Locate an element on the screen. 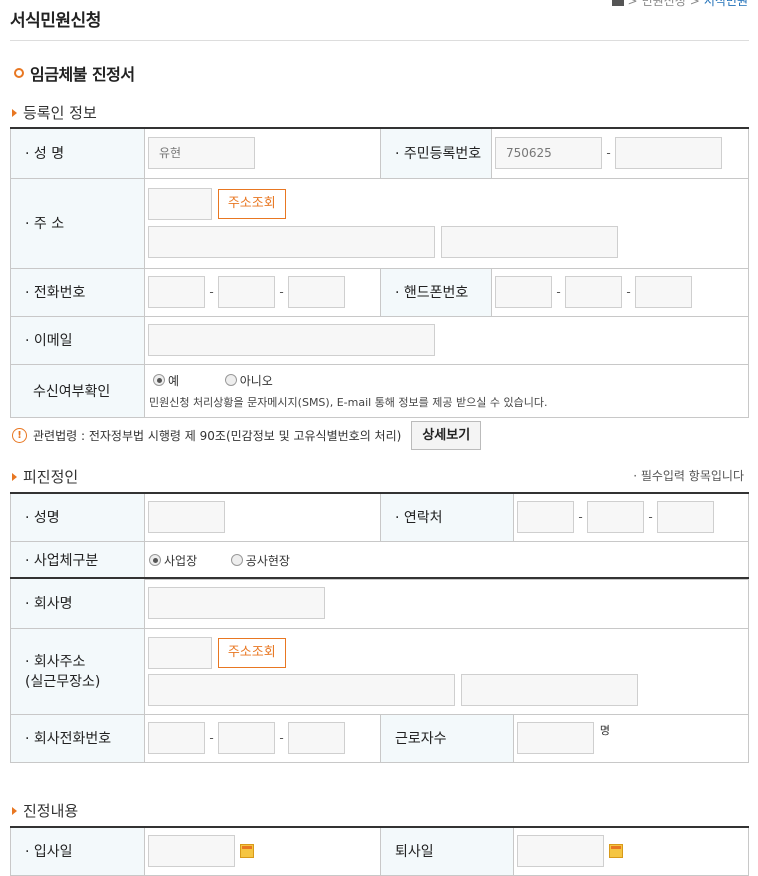  company-name-label: · 회사명 is located at coordinates (77, 603).